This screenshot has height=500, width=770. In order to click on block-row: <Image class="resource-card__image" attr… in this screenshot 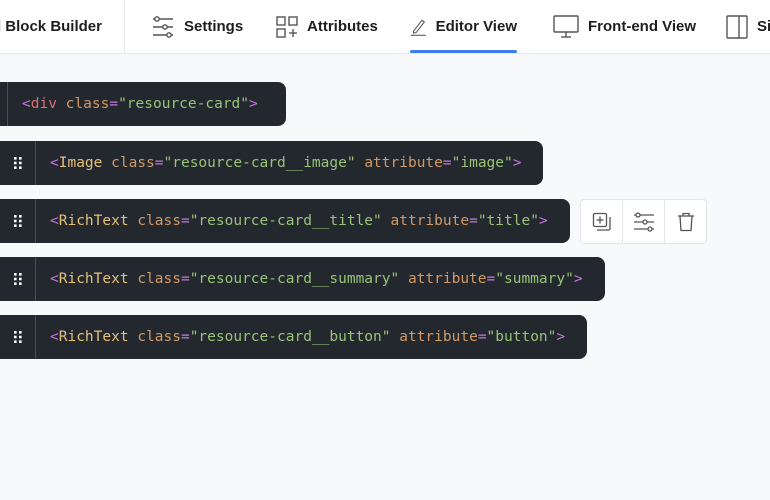, I will do `click(271, 163)`.